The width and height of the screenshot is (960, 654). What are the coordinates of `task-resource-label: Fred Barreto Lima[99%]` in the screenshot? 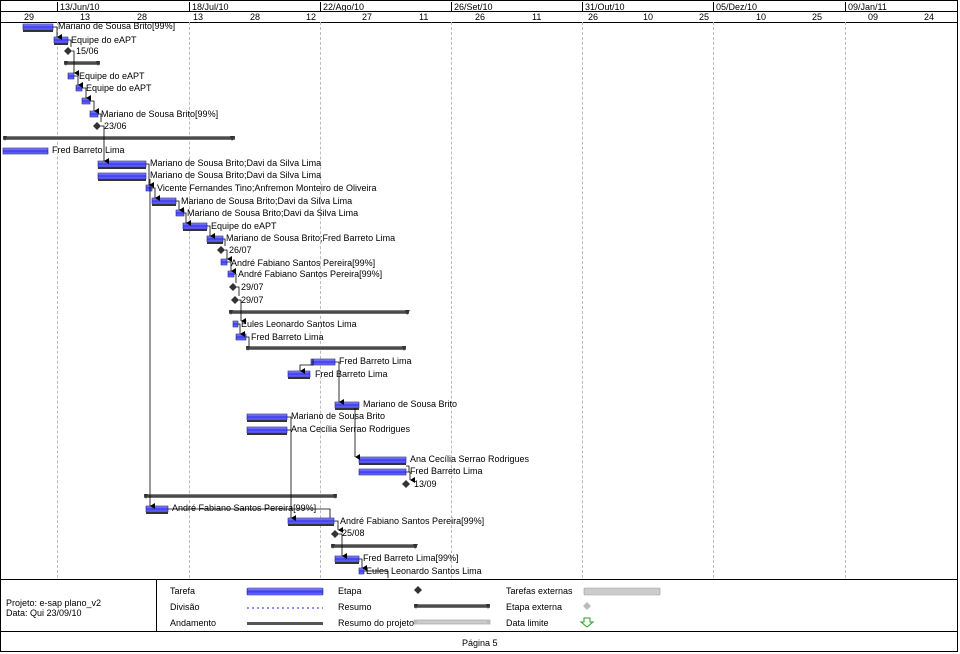 It's located at (411, 558).